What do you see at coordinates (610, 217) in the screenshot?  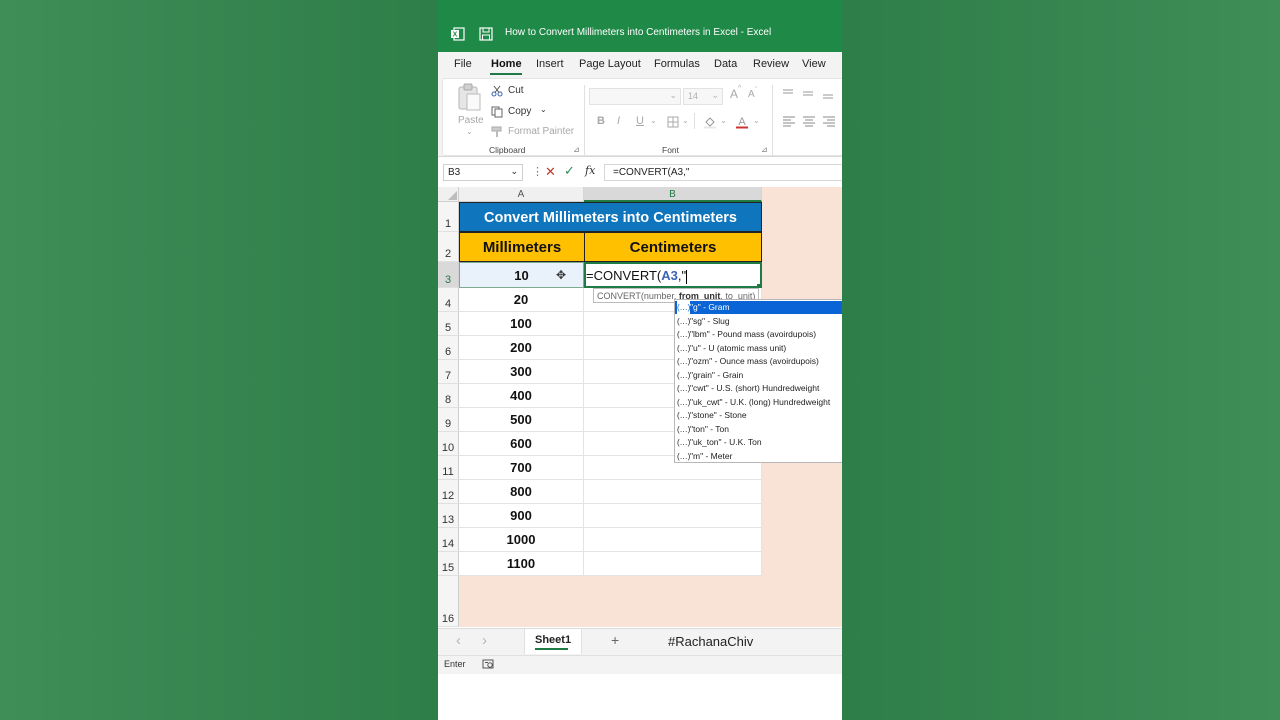 I see `sheet-title-cell: Convert Millimeters into Centimeters` at bounding box center [610, 217].